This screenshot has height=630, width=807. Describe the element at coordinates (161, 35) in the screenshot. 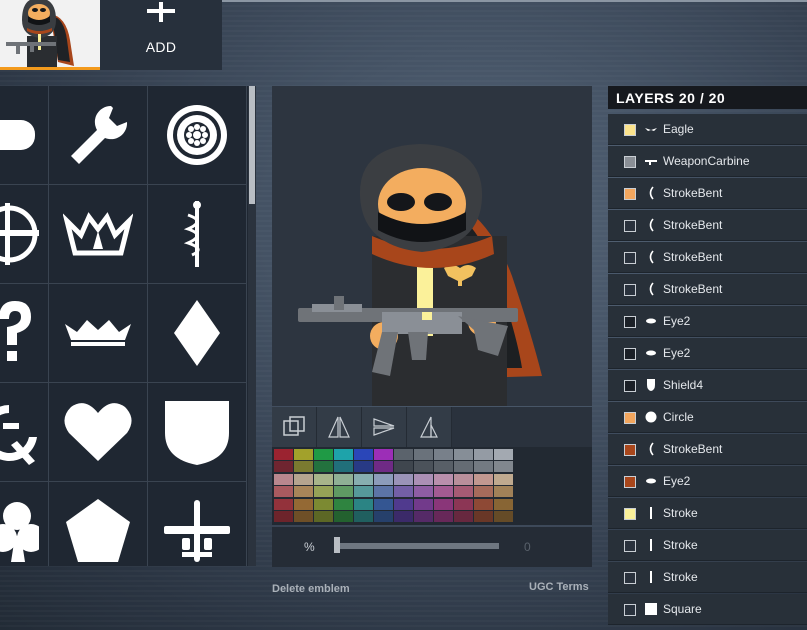

I see `add-layer-tab: ADD` at that location.